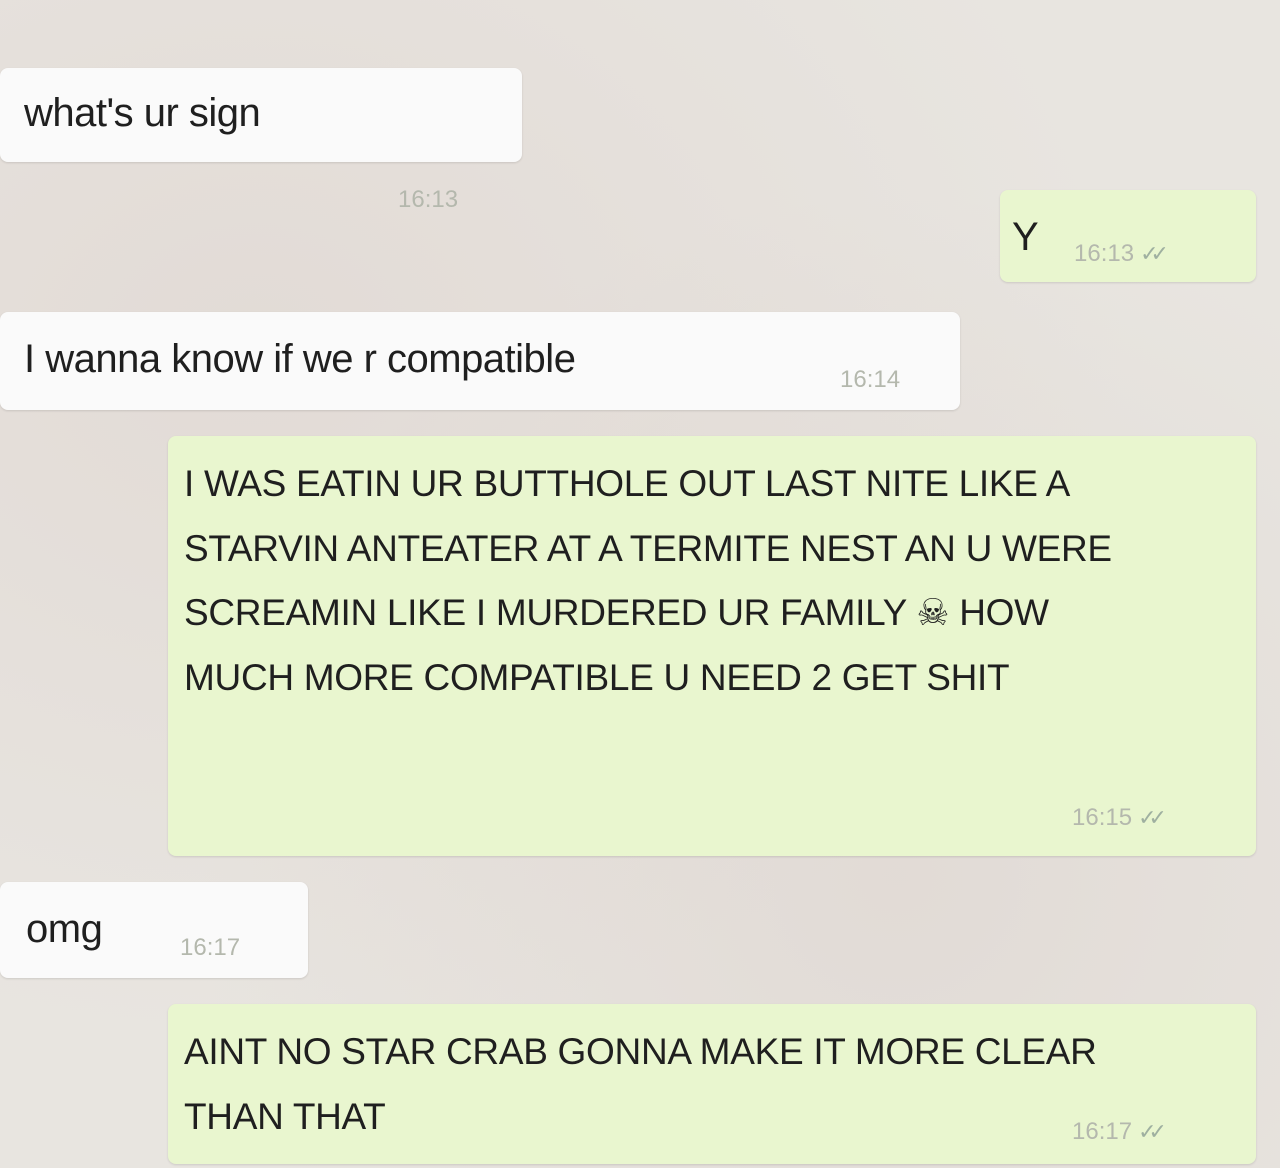 The height and width of the screenshot is (1168, 1280). I want to click on message-meta: 16:15 ✓✓, so click(1119, 818).